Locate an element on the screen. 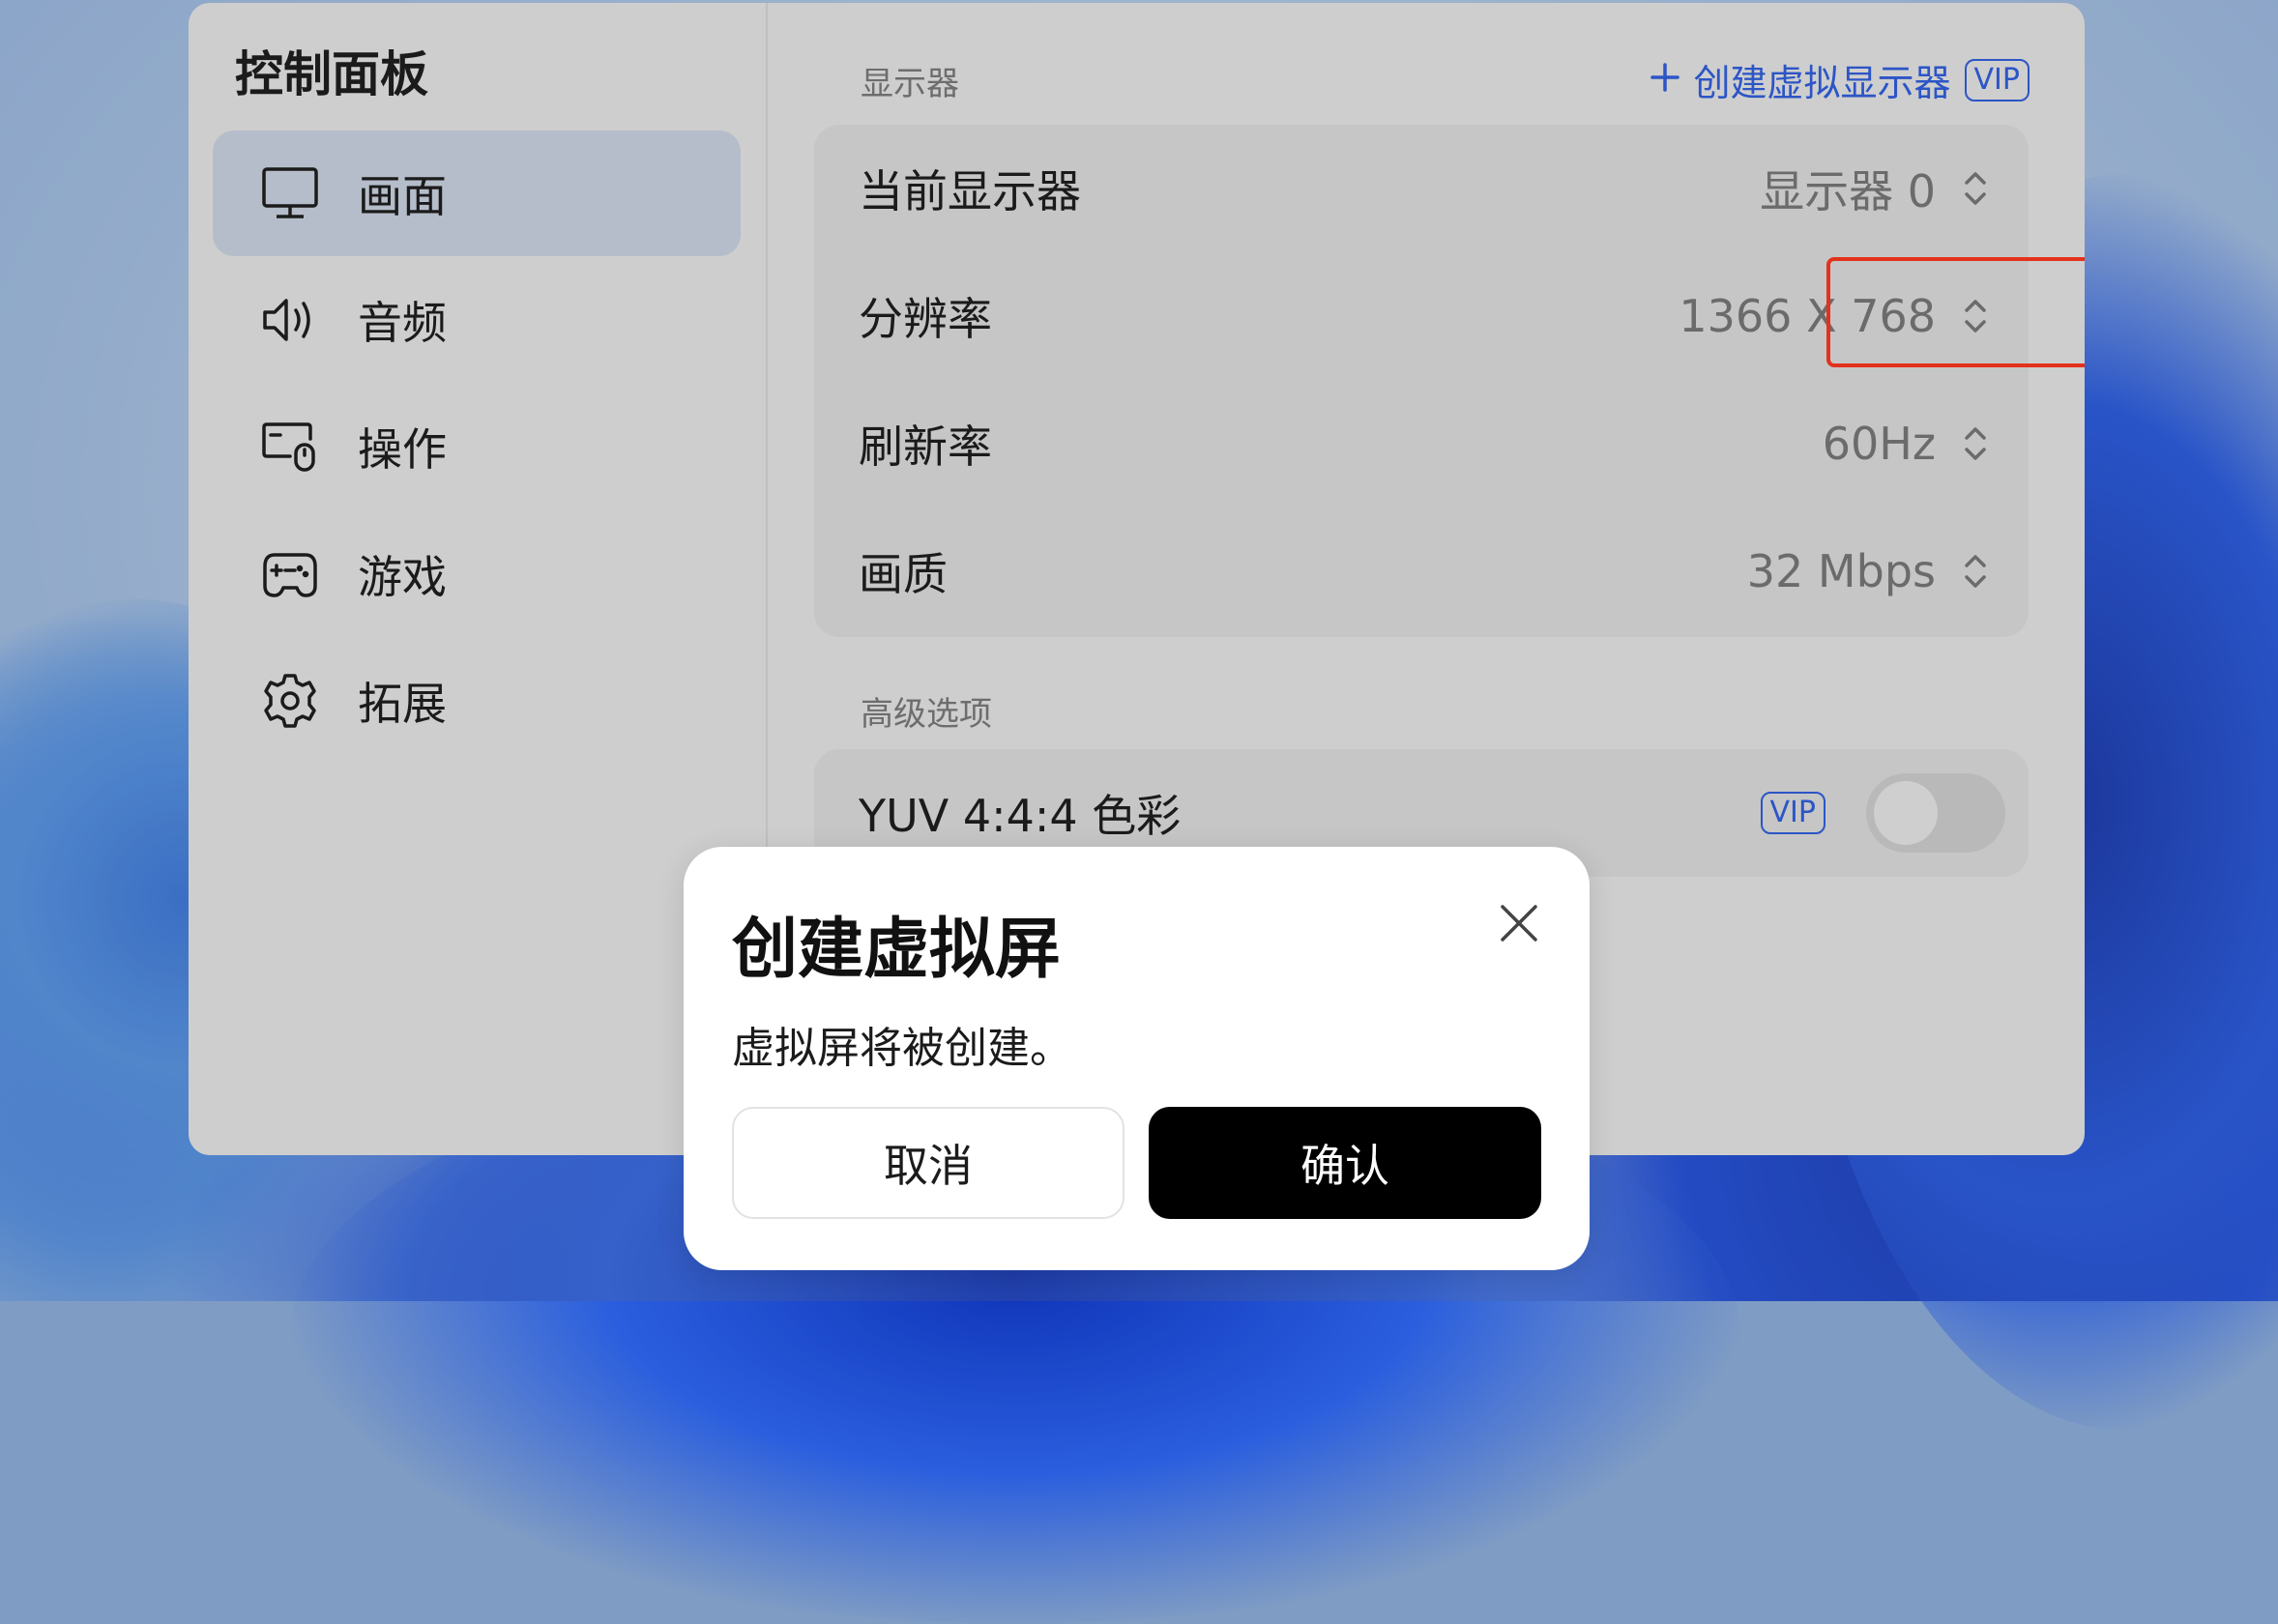 Image resolution: width=2278 pixels, height=1624 pixels. current-display-label: 当前显示器 is located at coordinates (970, 192).